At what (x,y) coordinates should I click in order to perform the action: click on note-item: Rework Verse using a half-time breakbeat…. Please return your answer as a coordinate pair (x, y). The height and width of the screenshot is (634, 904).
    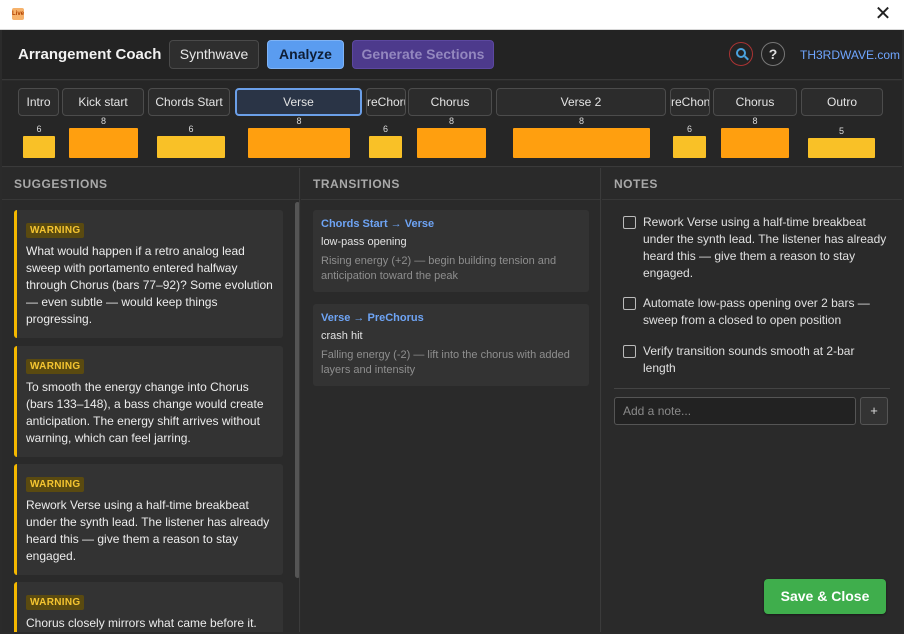
    Looking at the image, I should click on (756, 248).